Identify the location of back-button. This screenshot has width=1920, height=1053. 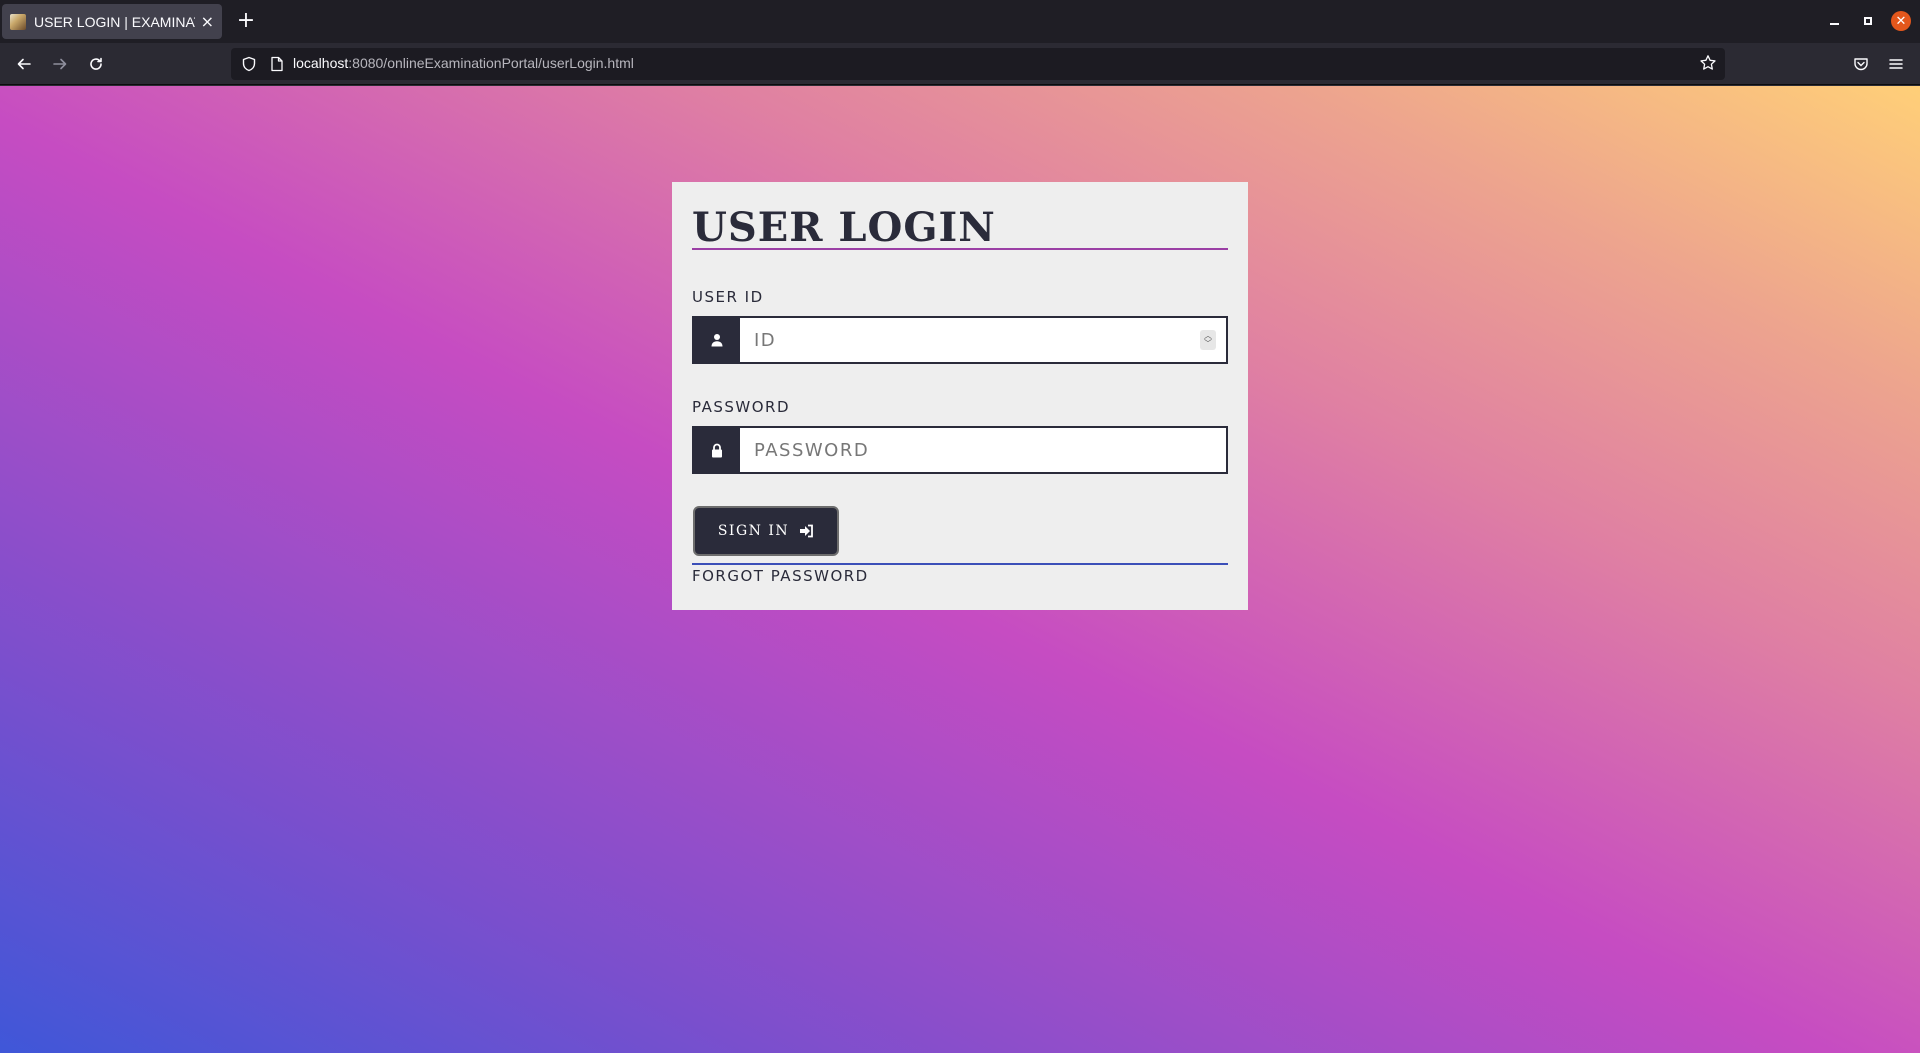
(24, 64).